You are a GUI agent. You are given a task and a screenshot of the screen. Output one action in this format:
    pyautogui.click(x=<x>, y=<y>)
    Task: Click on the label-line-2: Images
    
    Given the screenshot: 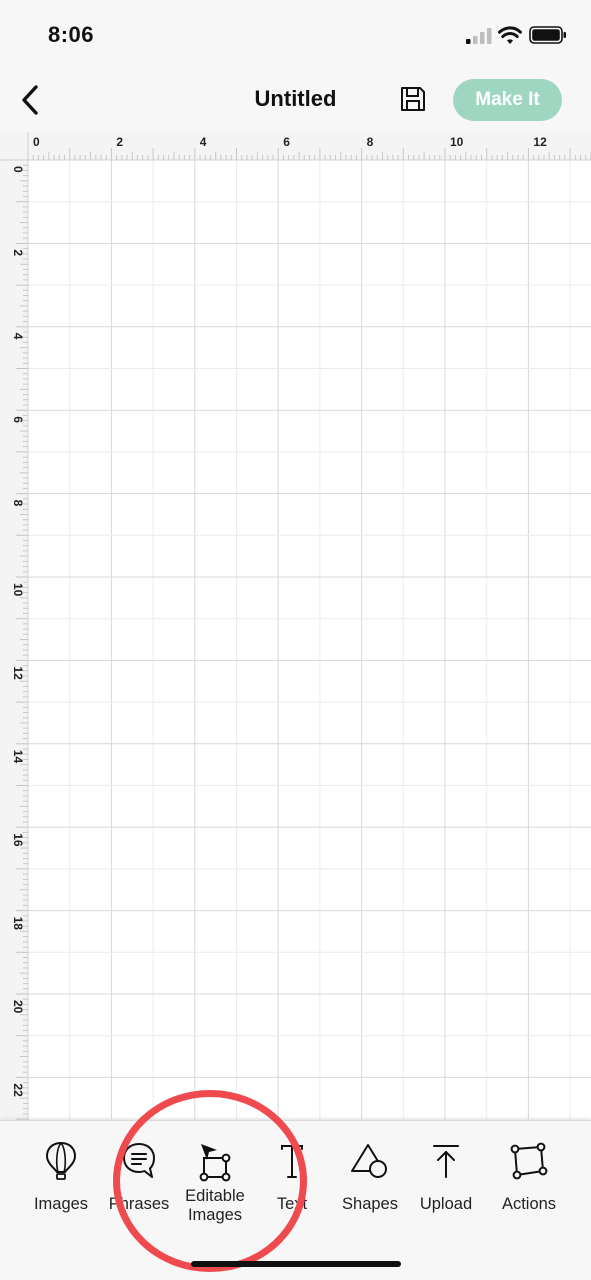 What is the action you would take?
    pyautogui.click(x=215, y=1215)
    